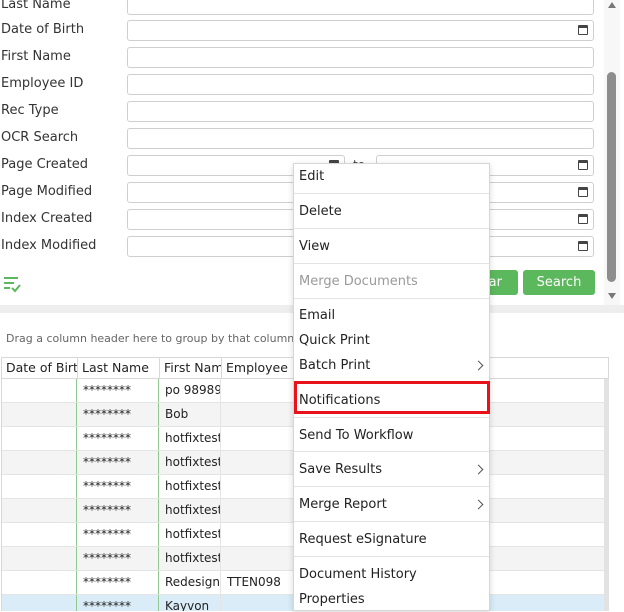 This screenshot has height=612, width=624. Describe the element at coordinates (391, 341) in the screenshot. I see `menu-item-quick-print: Quick Print` at that location.